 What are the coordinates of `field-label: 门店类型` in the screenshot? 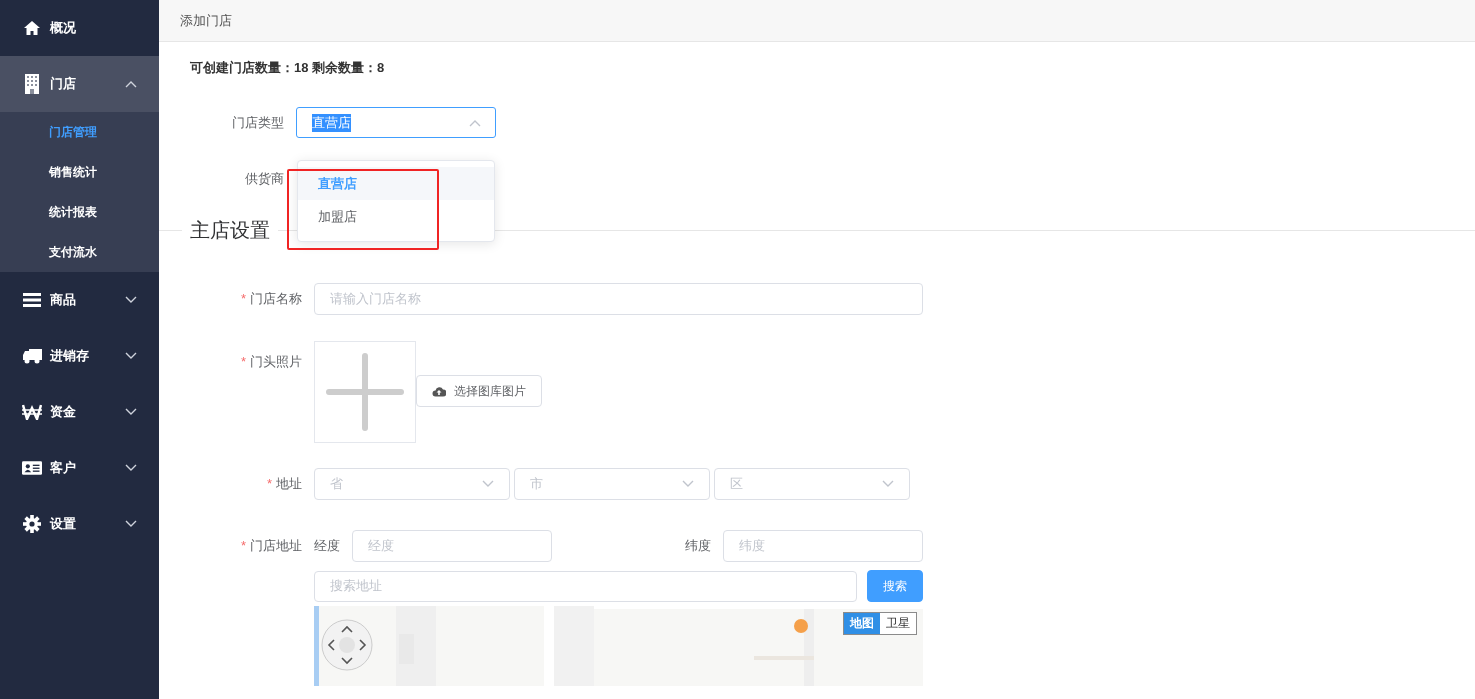 It's located at (258, 122).